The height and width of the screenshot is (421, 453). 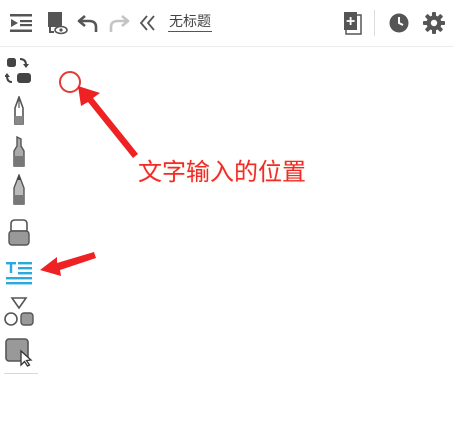 What do you see at coordinates (434, 23) in the screenshot?
I see `settings-gear-icon` at bounding box center [434, 23].